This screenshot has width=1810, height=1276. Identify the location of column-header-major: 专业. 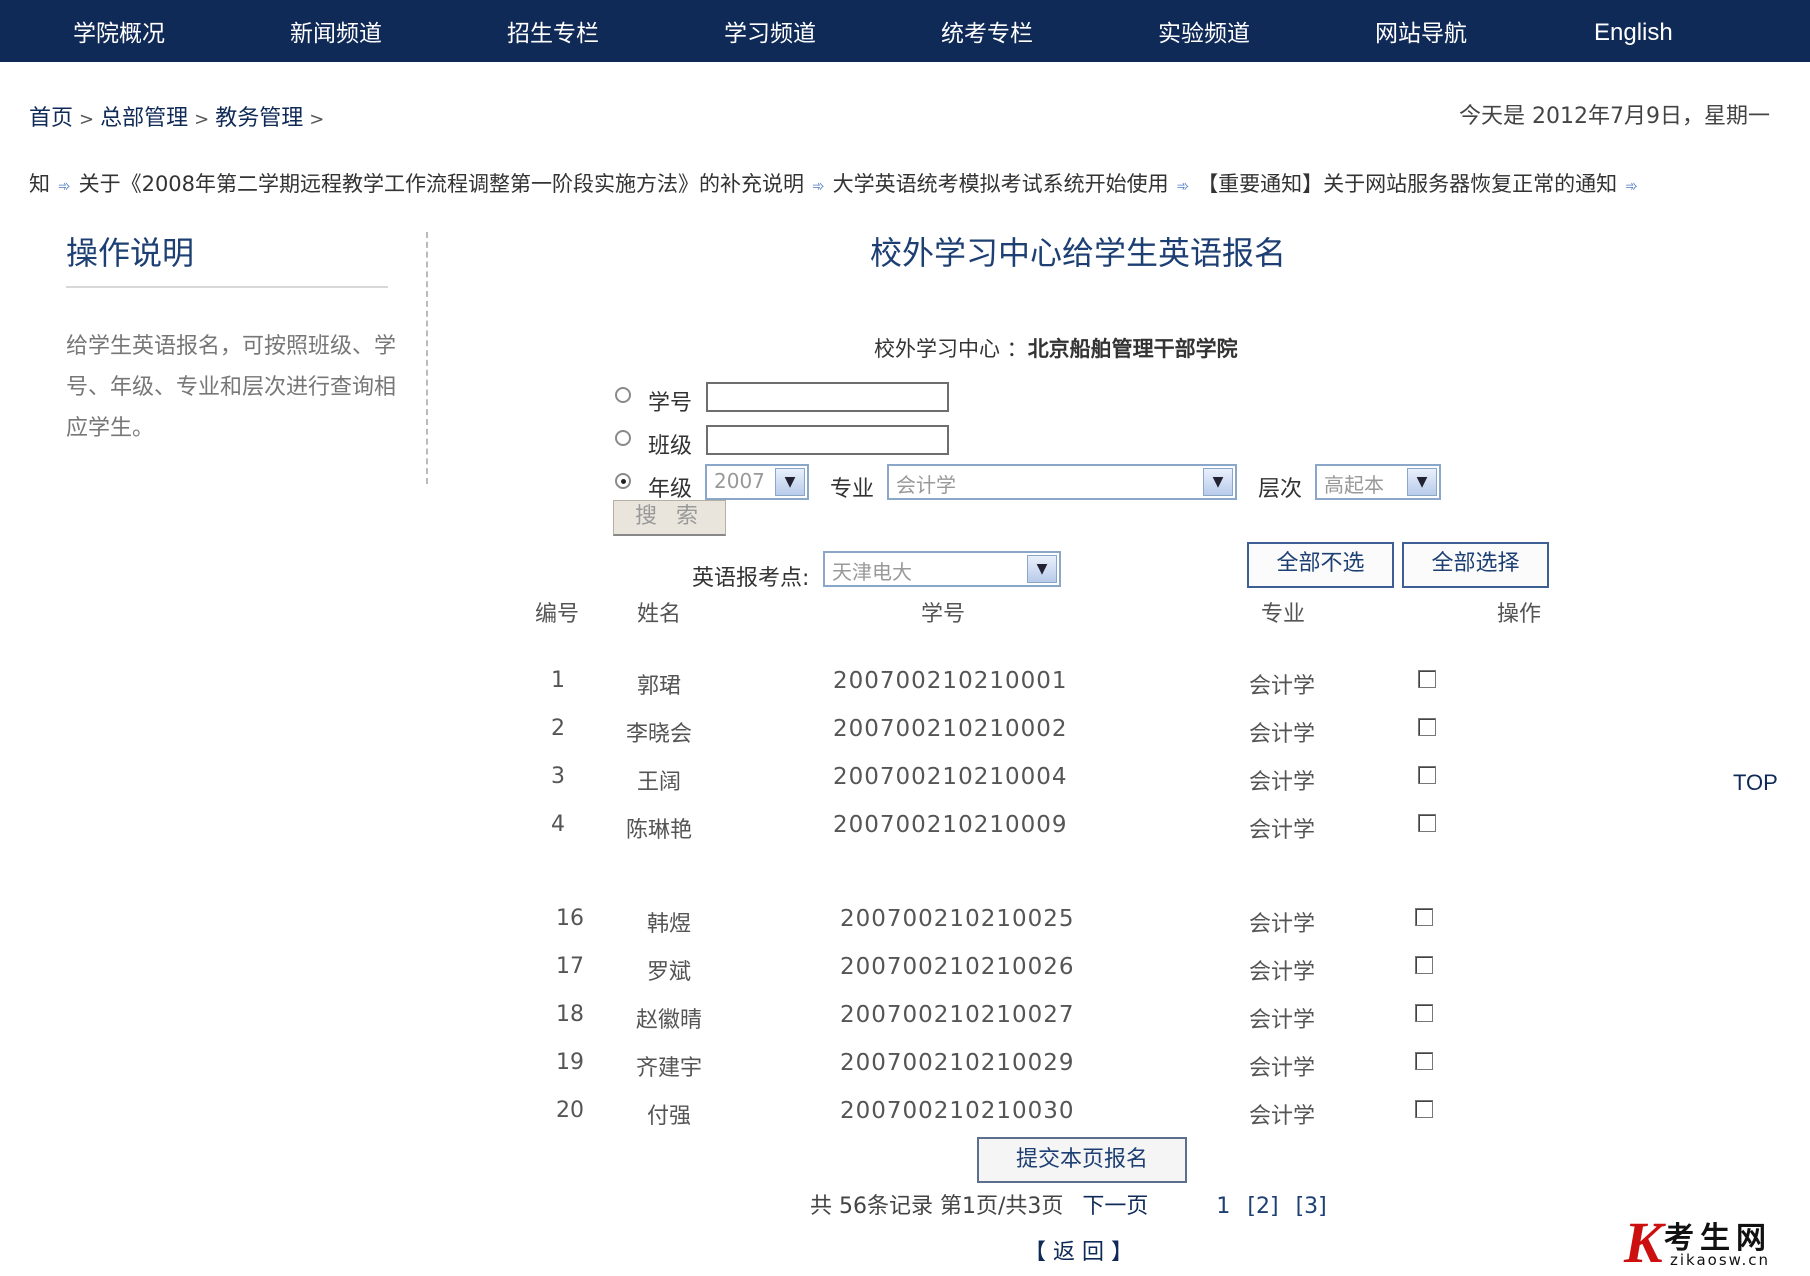
(1283, 614).